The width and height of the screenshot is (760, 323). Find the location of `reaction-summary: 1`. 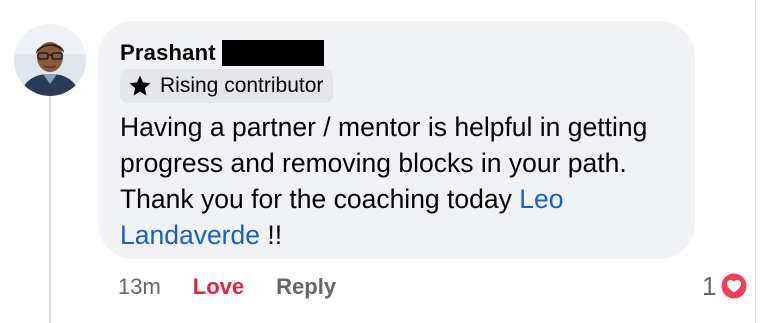

reaction-summary: 1 is located at coordinates (725, 286).